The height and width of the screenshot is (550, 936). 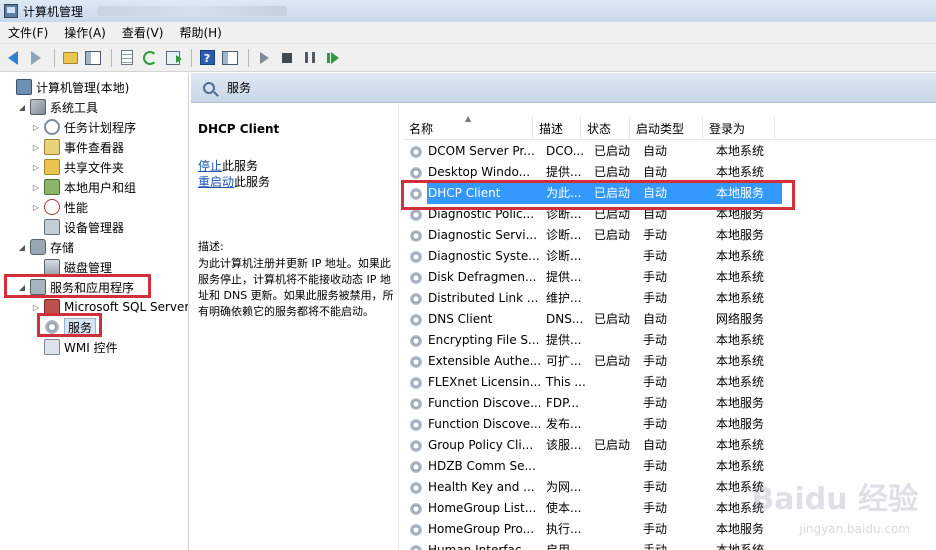 I want to click on start-service-button, so click(x=264, y=58).